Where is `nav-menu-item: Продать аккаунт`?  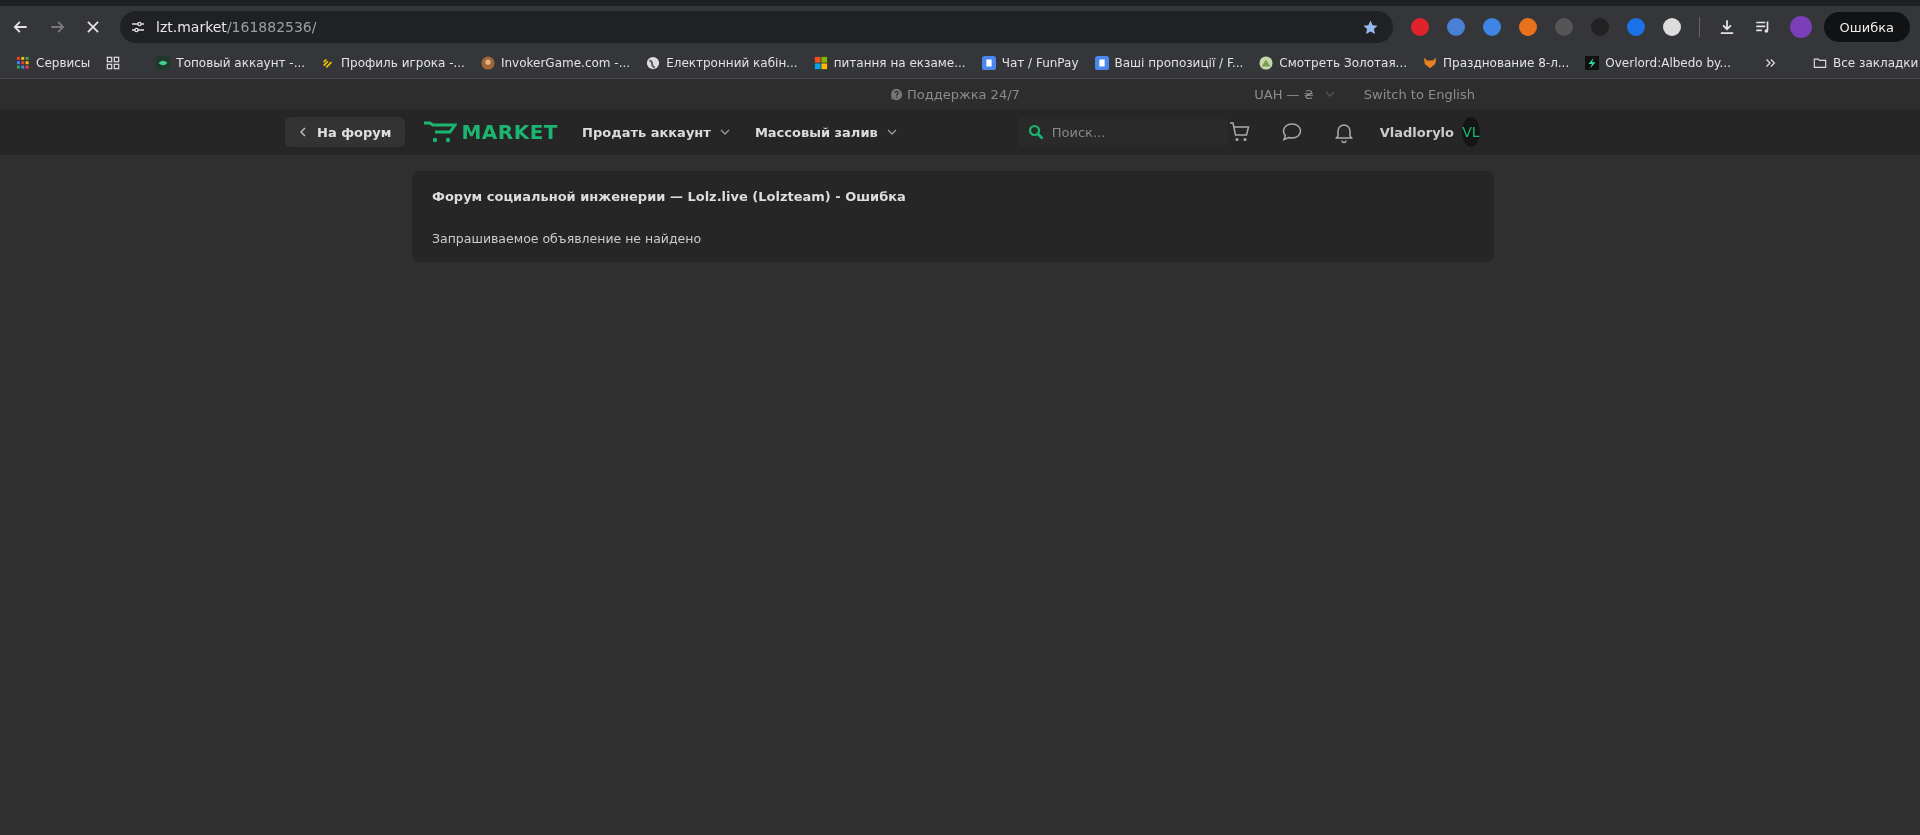 nav-menu-item: Продать аккаунт is located at coordinates (656, 132).